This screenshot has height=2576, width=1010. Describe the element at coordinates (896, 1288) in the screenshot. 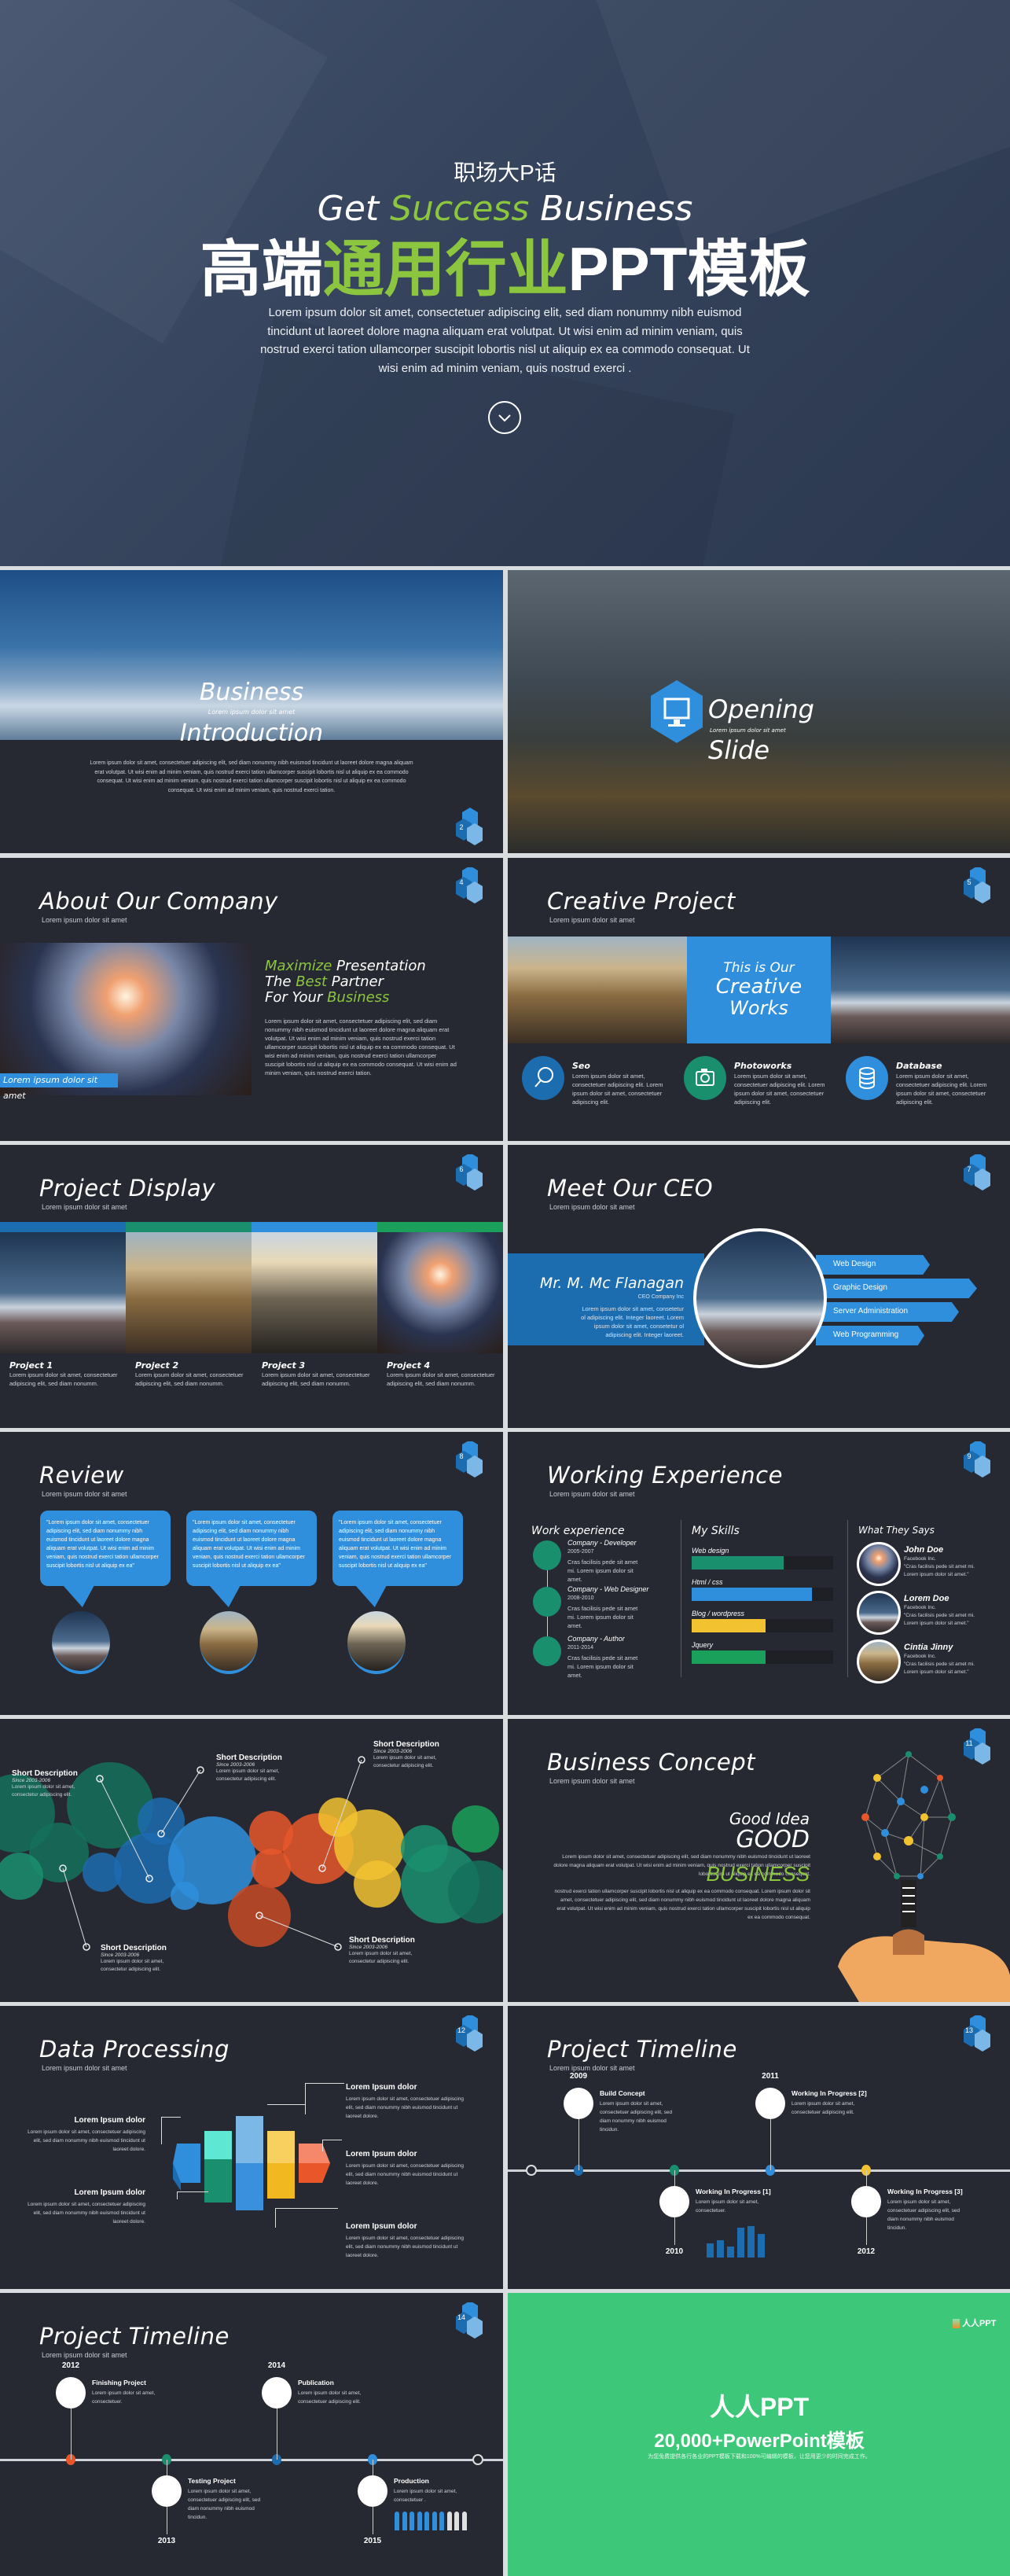

I see `skill-arrow: Graphic Design` at that location.